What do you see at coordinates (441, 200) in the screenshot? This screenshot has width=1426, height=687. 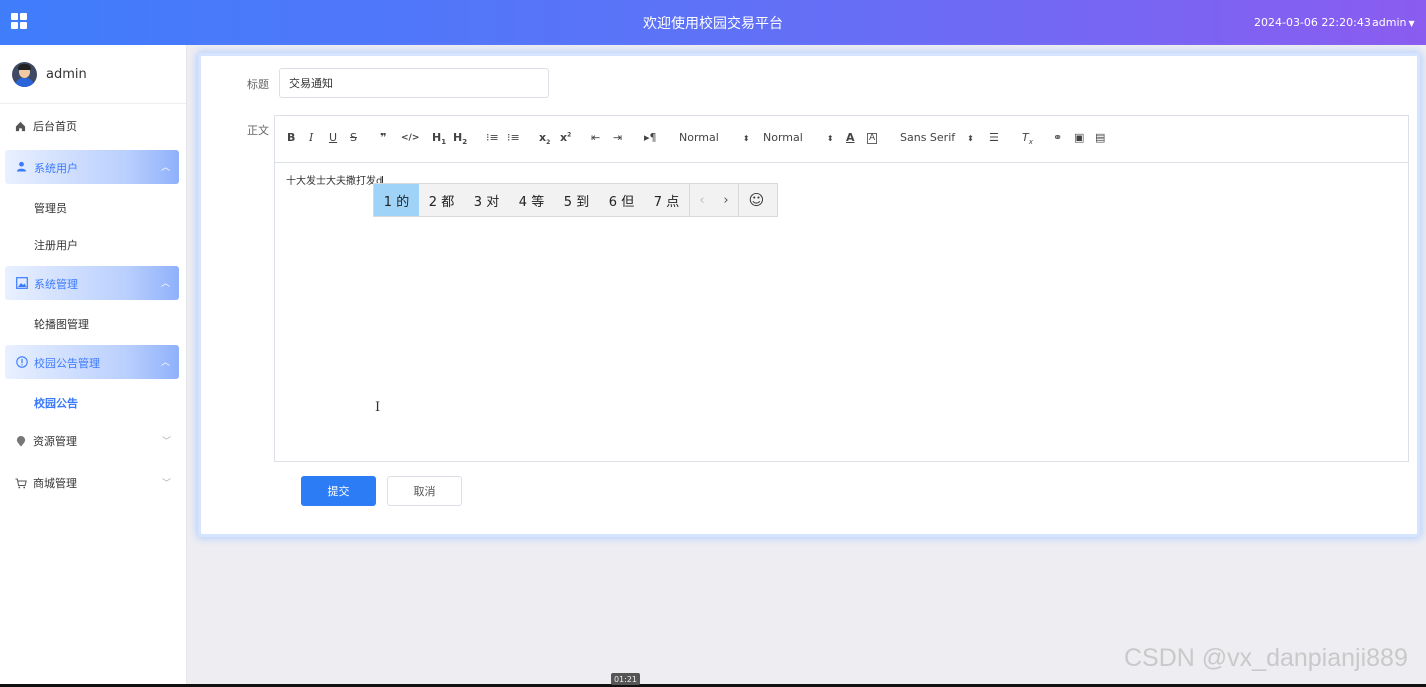 I see `ime-candidate: 2 都` at bounding box center [441, 200].